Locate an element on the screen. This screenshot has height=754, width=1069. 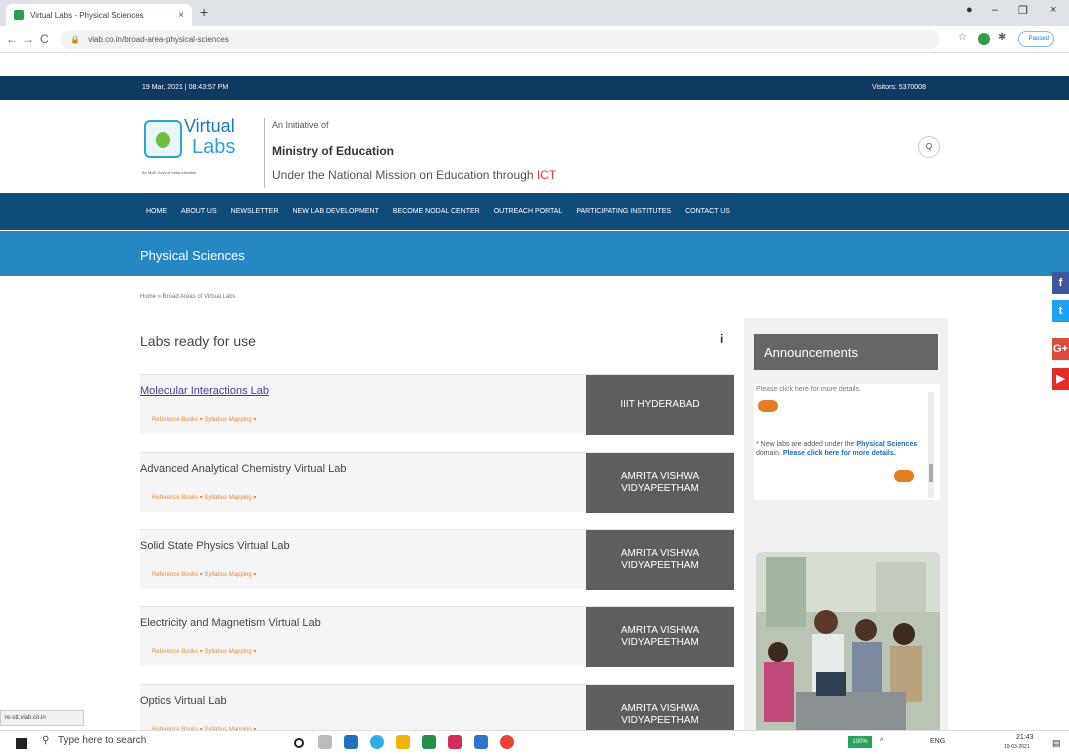
lab-title-link: Molecular Interactions Lab is located at coordinates (204, 391).